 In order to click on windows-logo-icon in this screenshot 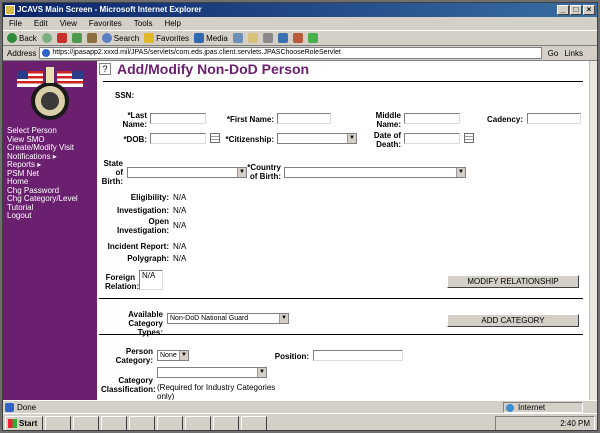, I will do `click(12, 423)`.